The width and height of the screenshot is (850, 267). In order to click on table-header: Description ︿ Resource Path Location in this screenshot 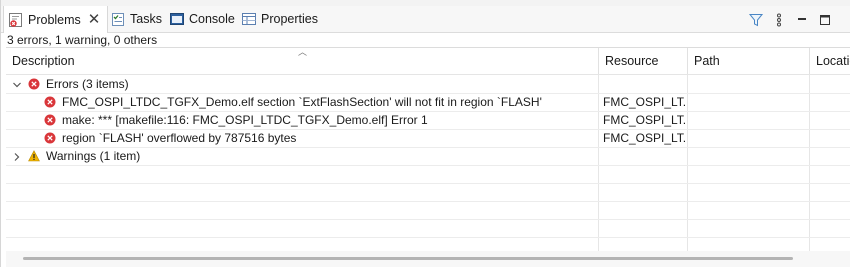, I will do `click(428, 61)`.